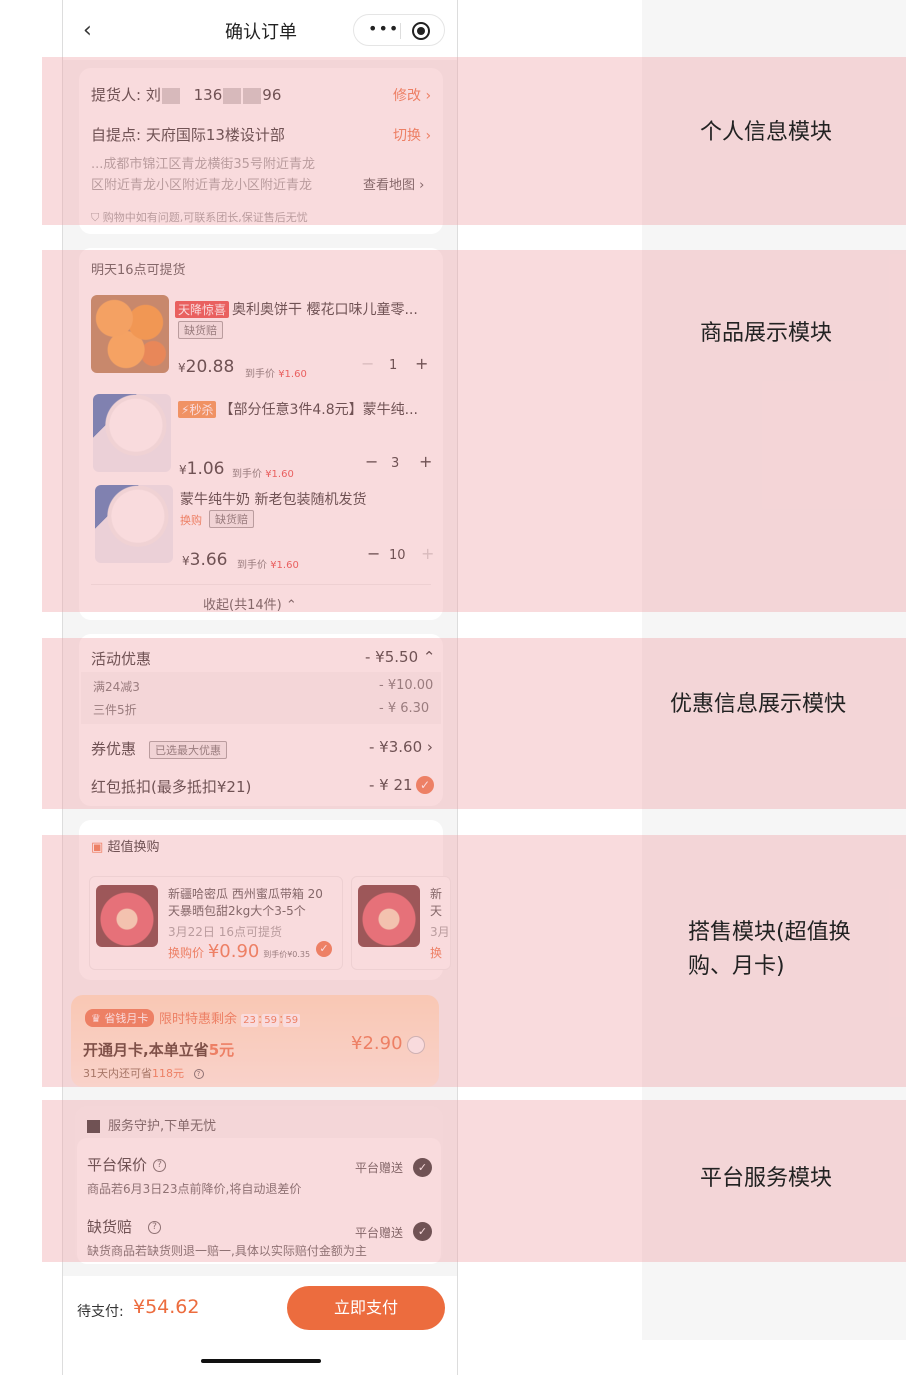 This screenshot has height=1388, width=906. What do you see at coordinates (421, 31) in the screenshot?
I see `close-program-icon` at bounding box center [421, 31].